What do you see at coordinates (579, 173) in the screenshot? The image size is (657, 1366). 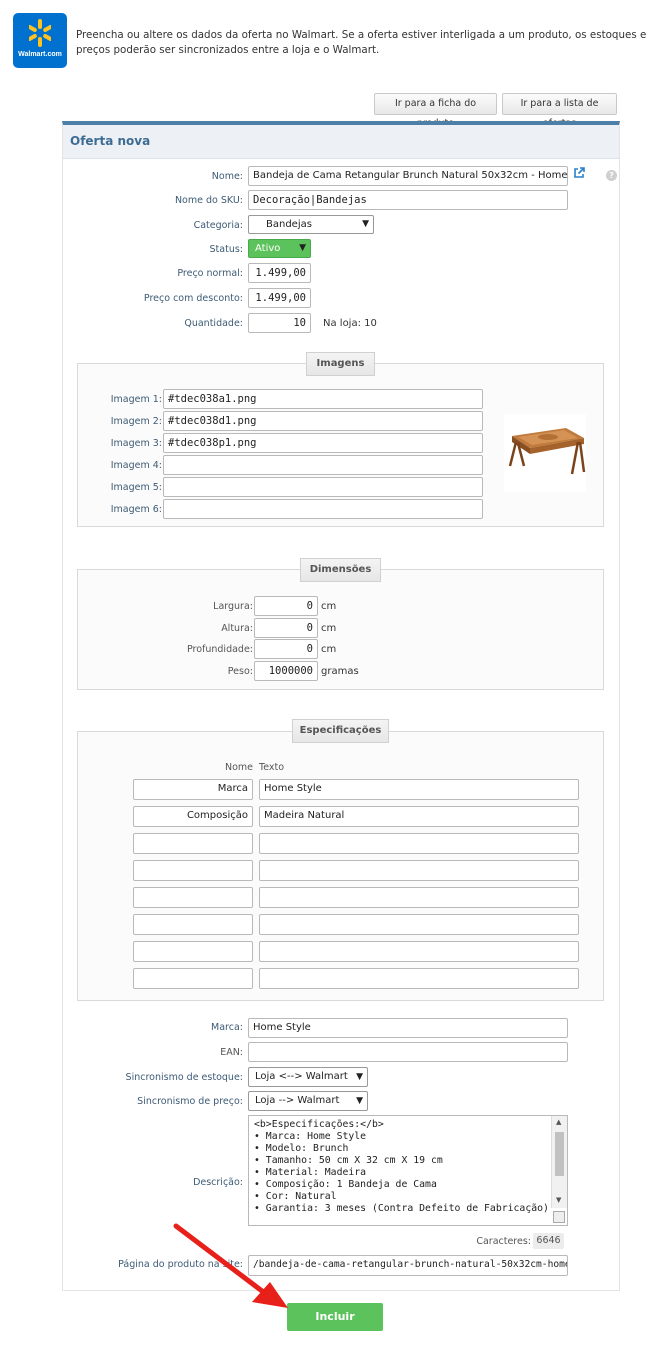 I see `external-link-icon` at bounding box center [579, 173].